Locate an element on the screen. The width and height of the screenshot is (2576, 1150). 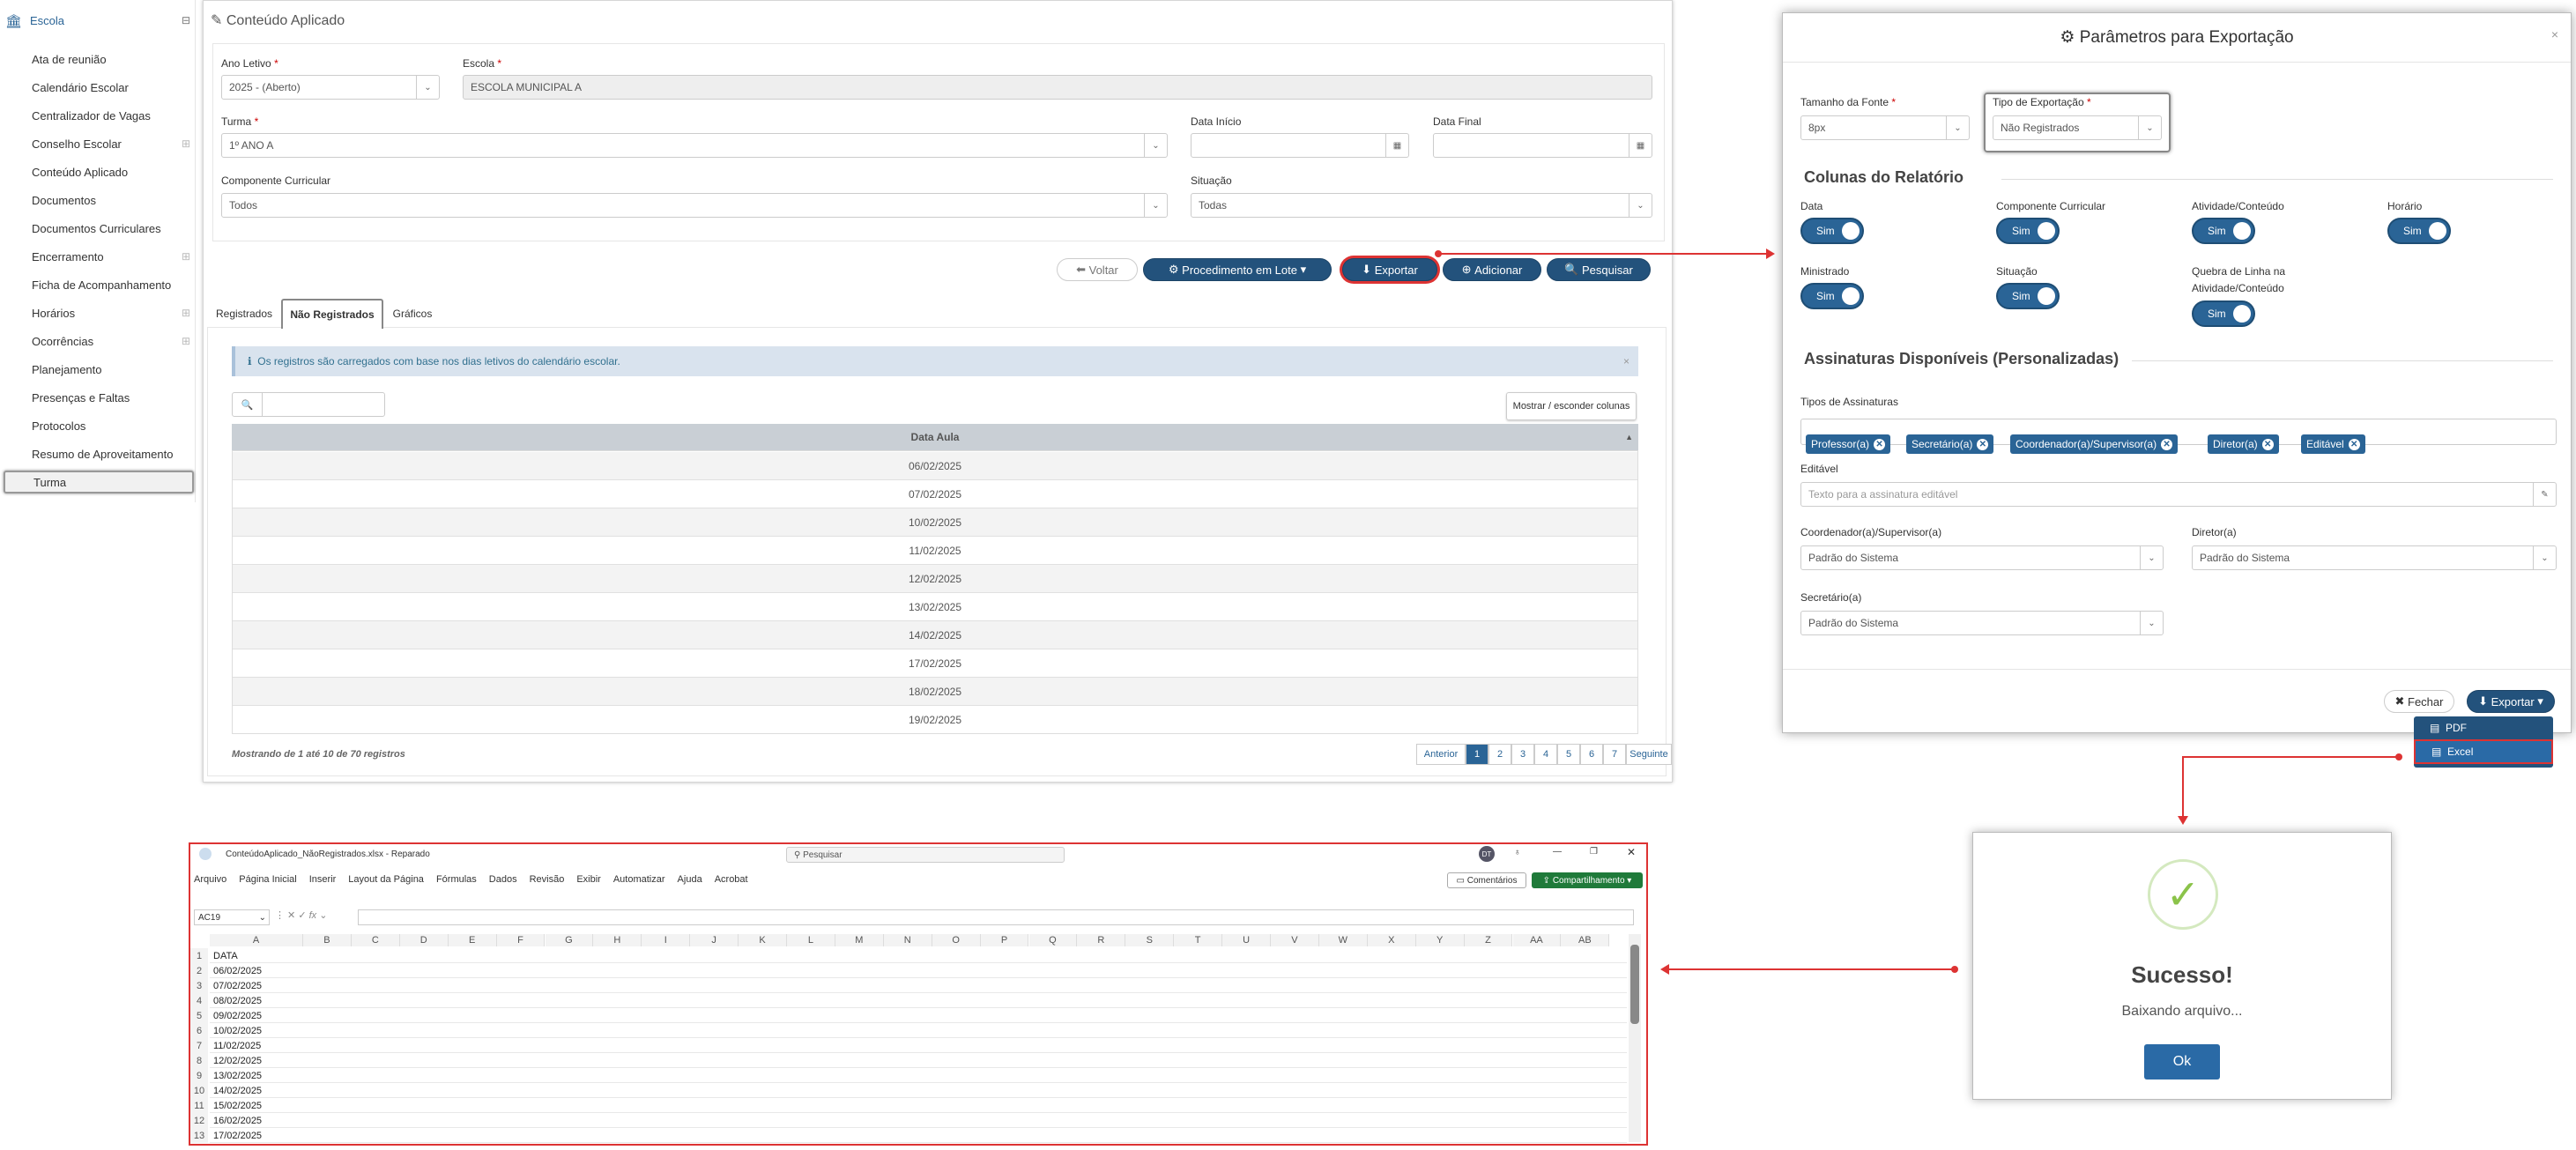
excel-menu-item: Arquivo is located at coordinates (210, 881).